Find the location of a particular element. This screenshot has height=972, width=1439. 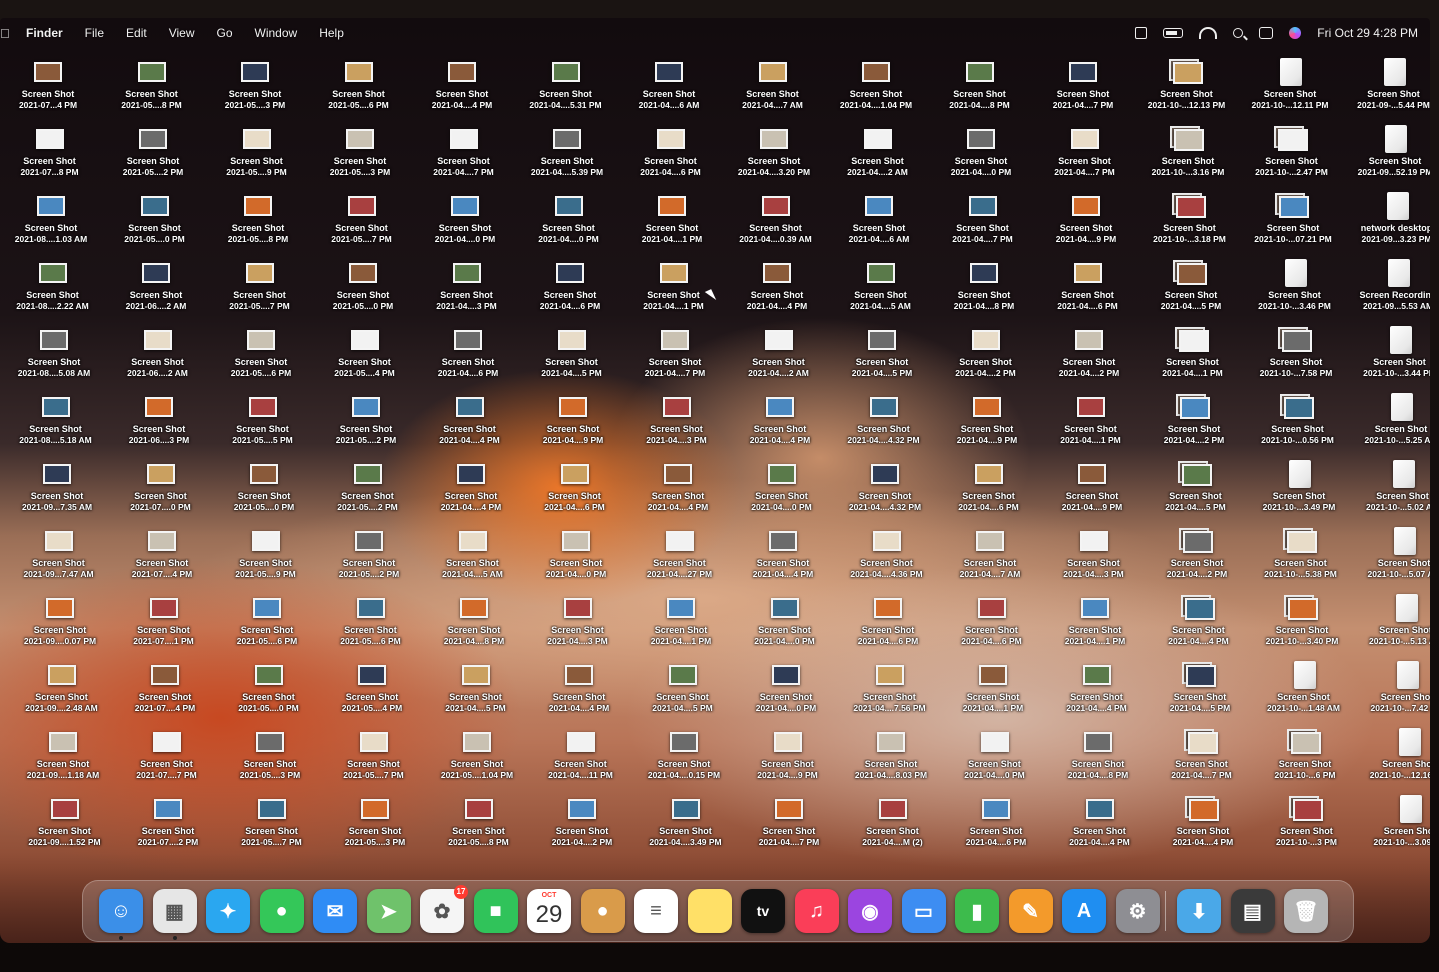

dock-photos-icon: ✿ 17 is located at coordinates (444, 909).